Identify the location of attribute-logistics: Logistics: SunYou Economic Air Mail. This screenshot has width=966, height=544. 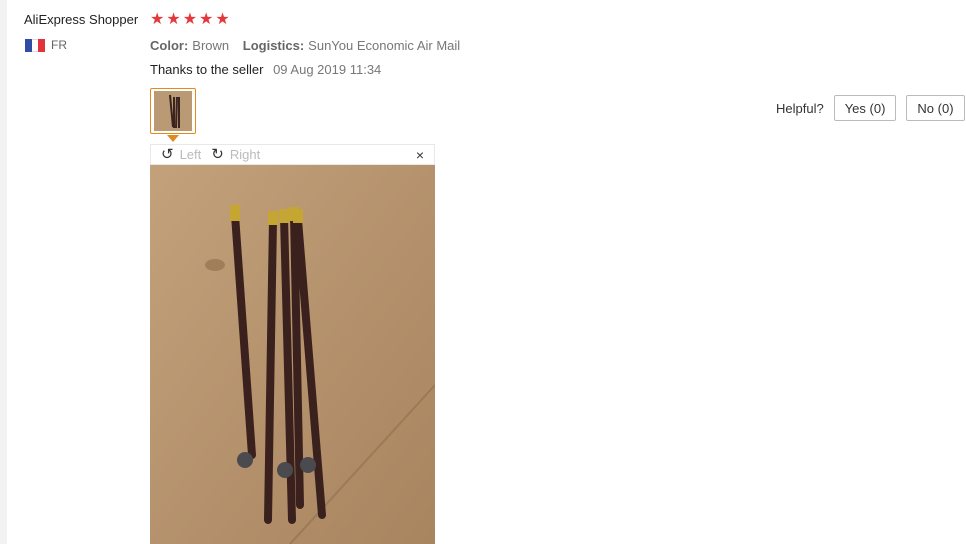
(351, 45).